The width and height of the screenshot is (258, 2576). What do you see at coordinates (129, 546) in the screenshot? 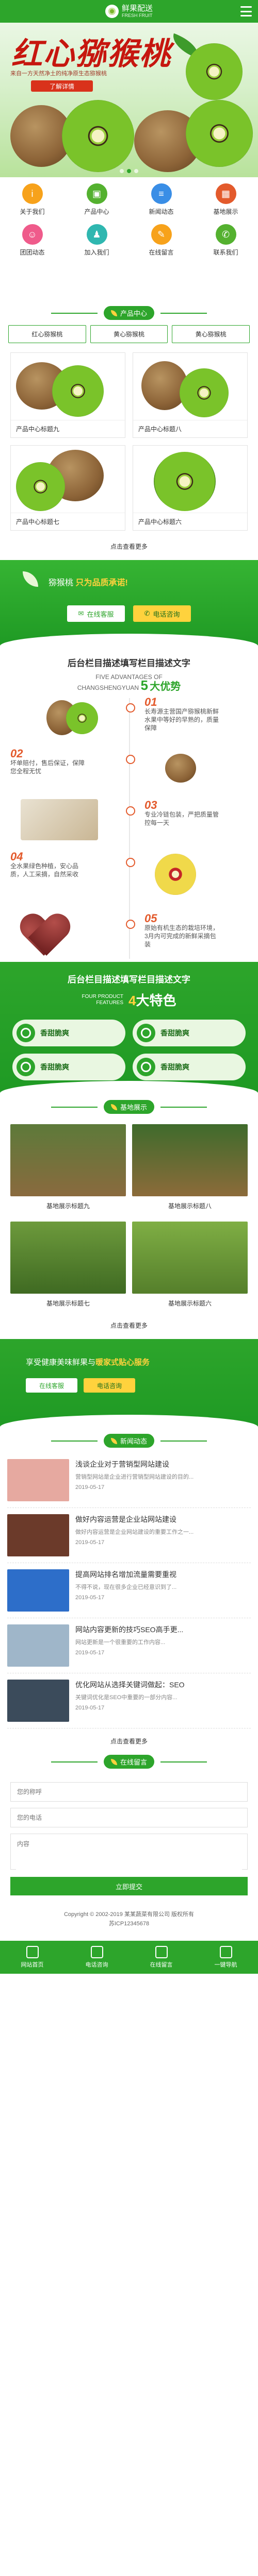
I see `products-more-link: 点击查看更多` at bounding box center [129, 546].